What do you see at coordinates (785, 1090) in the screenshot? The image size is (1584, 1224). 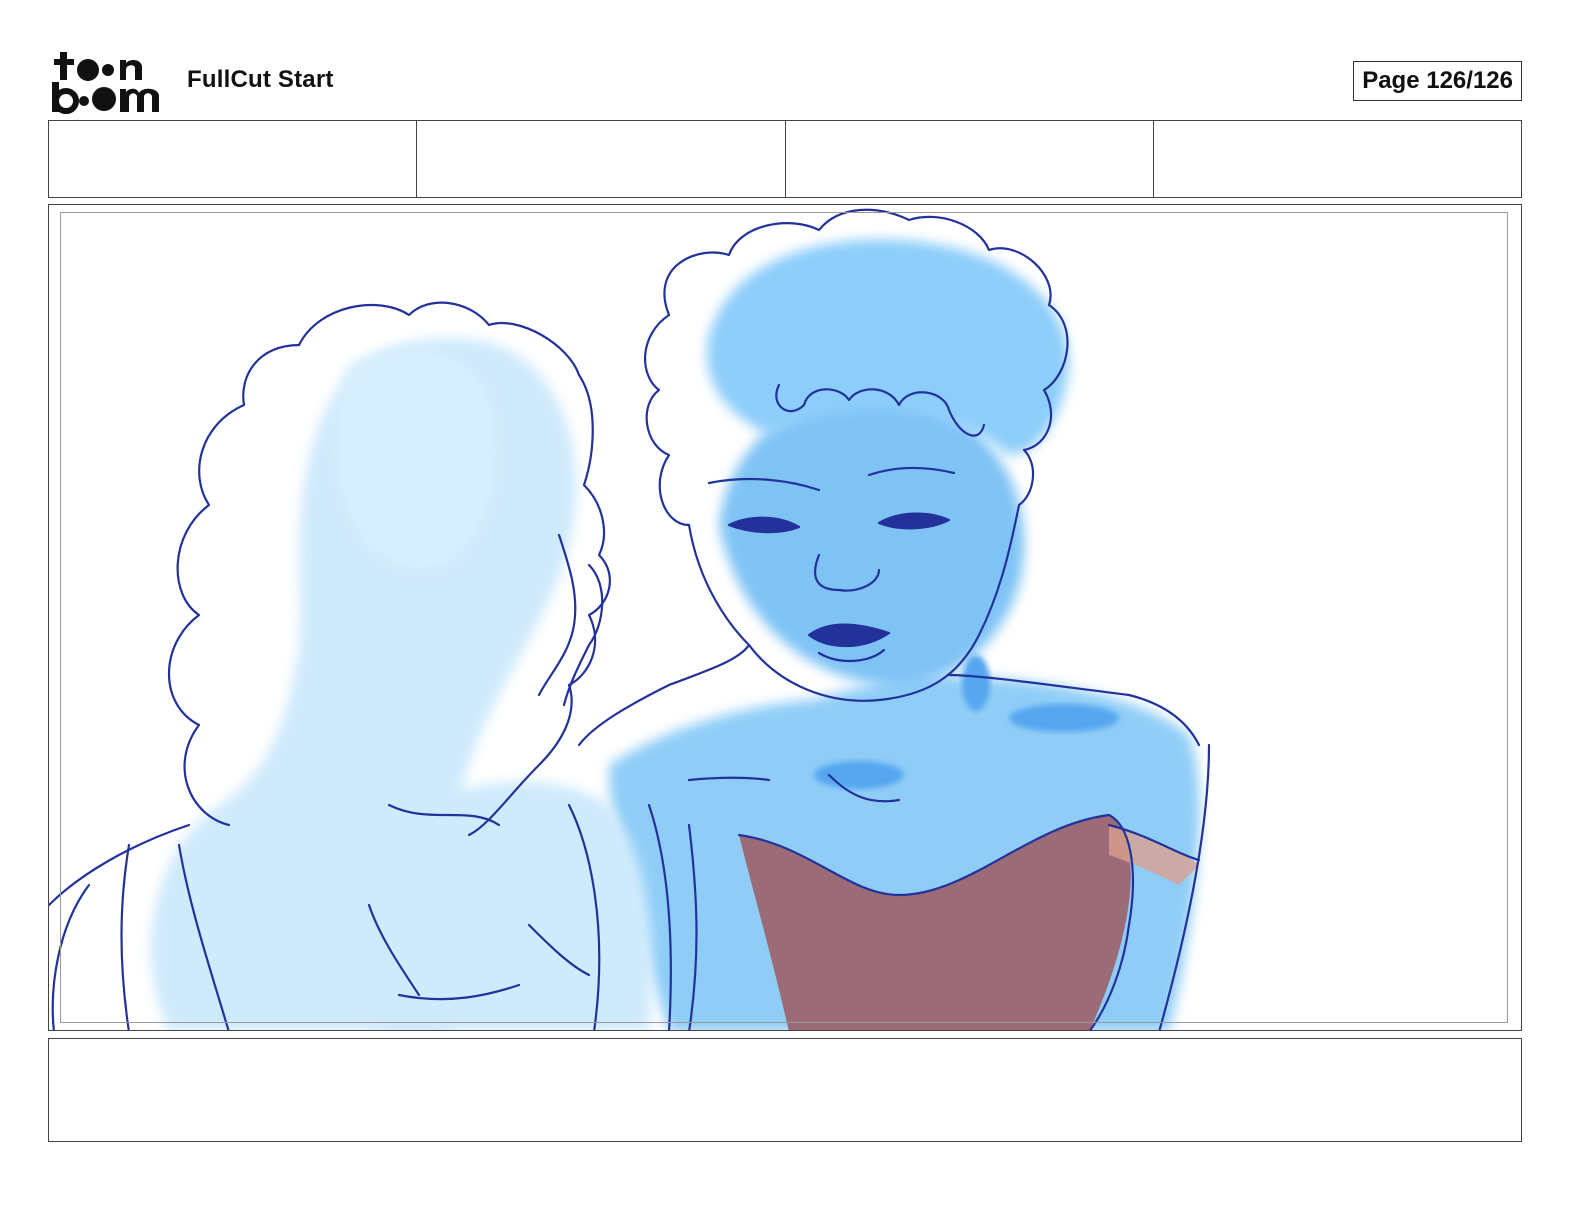 I see `caption-box` at bounding box center [785, 1090].